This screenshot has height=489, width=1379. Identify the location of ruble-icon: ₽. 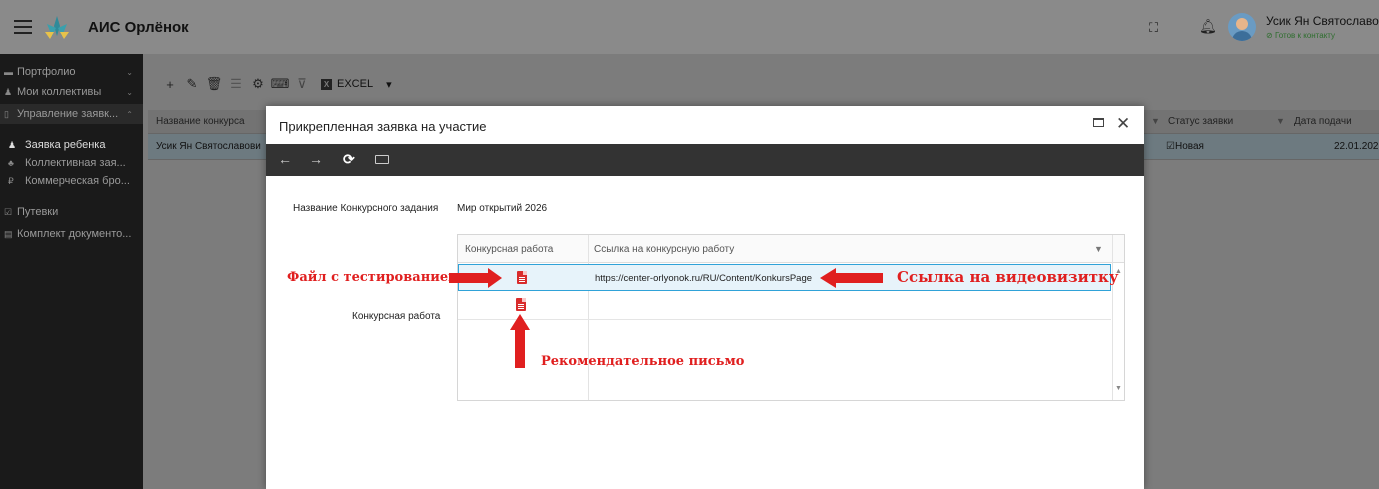
(11, 180).